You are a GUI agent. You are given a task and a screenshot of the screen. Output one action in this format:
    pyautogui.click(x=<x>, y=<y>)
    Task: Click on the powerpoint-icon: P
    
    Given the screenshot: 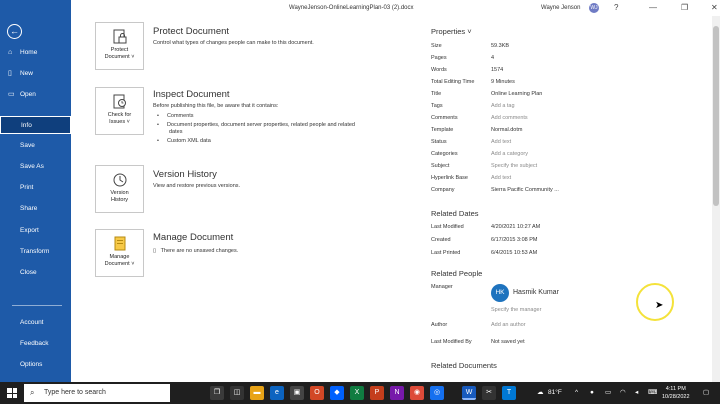 What is the action you would take?
    pyautogui.click(x=377, y=393)
    